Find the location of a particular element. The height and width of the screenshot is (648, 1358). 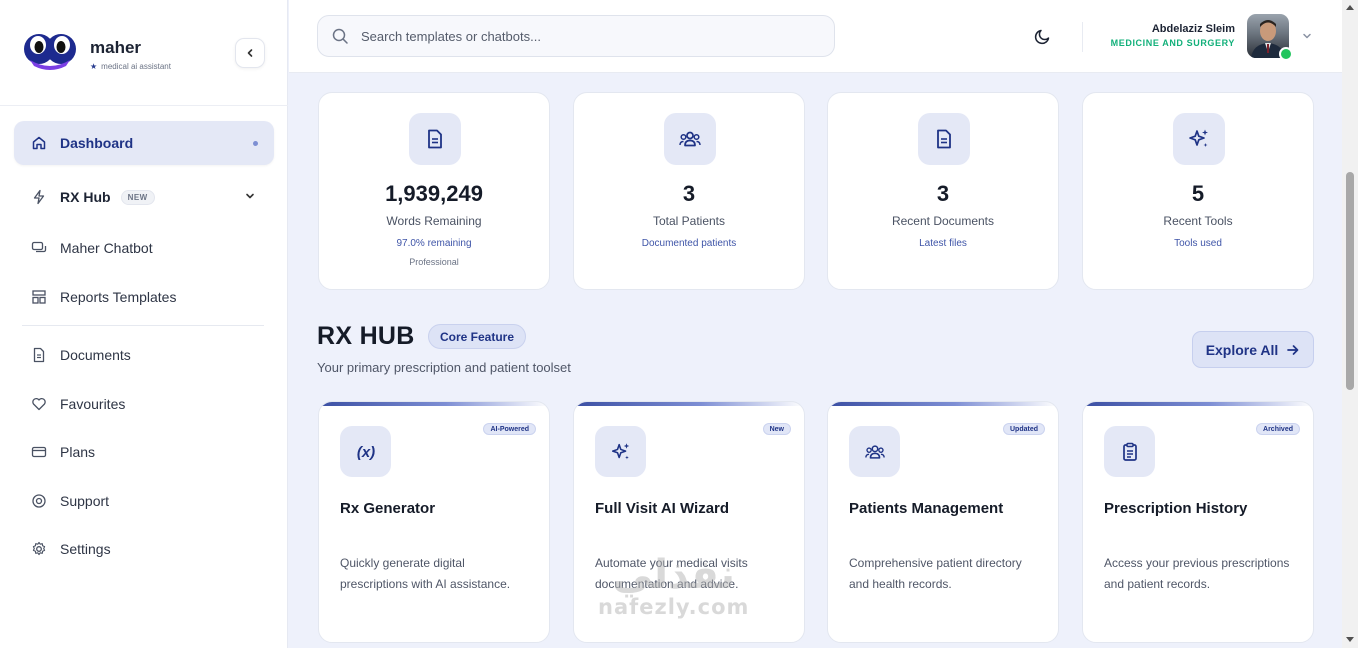

stat-label: Words Remaining is located at coordinates (434, 221).